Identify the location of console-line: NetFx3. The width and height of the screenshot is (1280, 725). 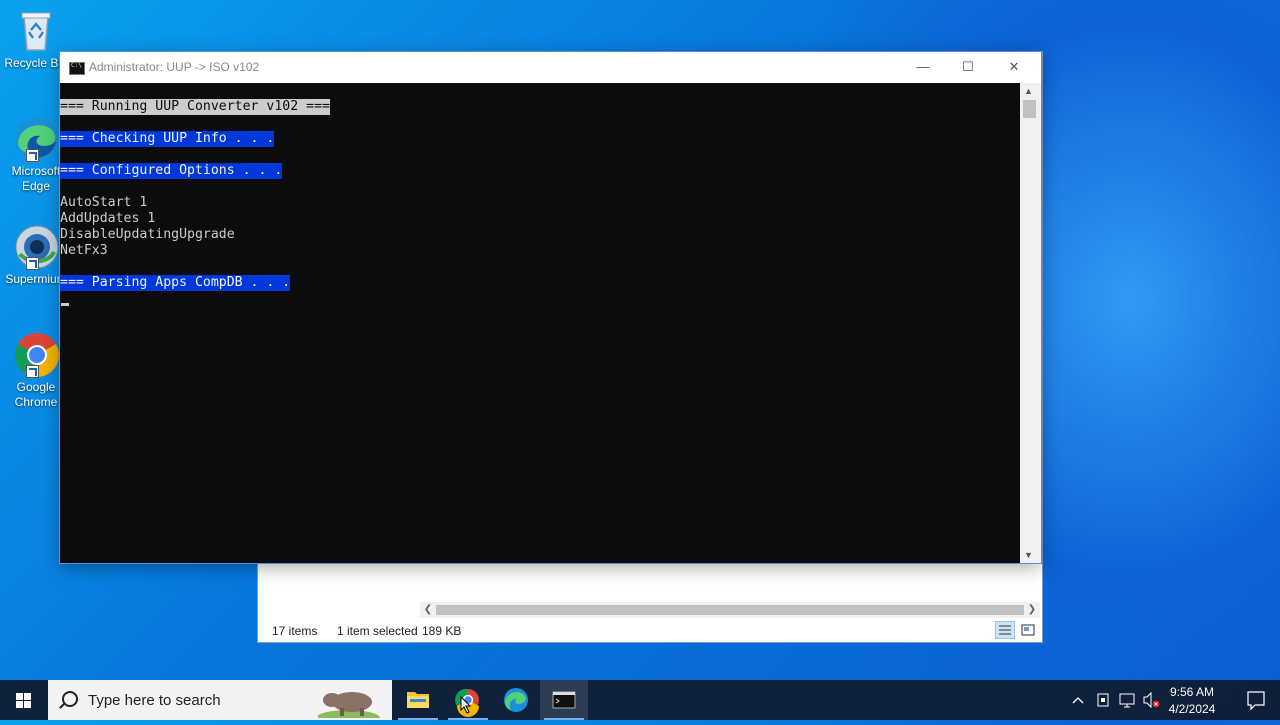
(84, 250).